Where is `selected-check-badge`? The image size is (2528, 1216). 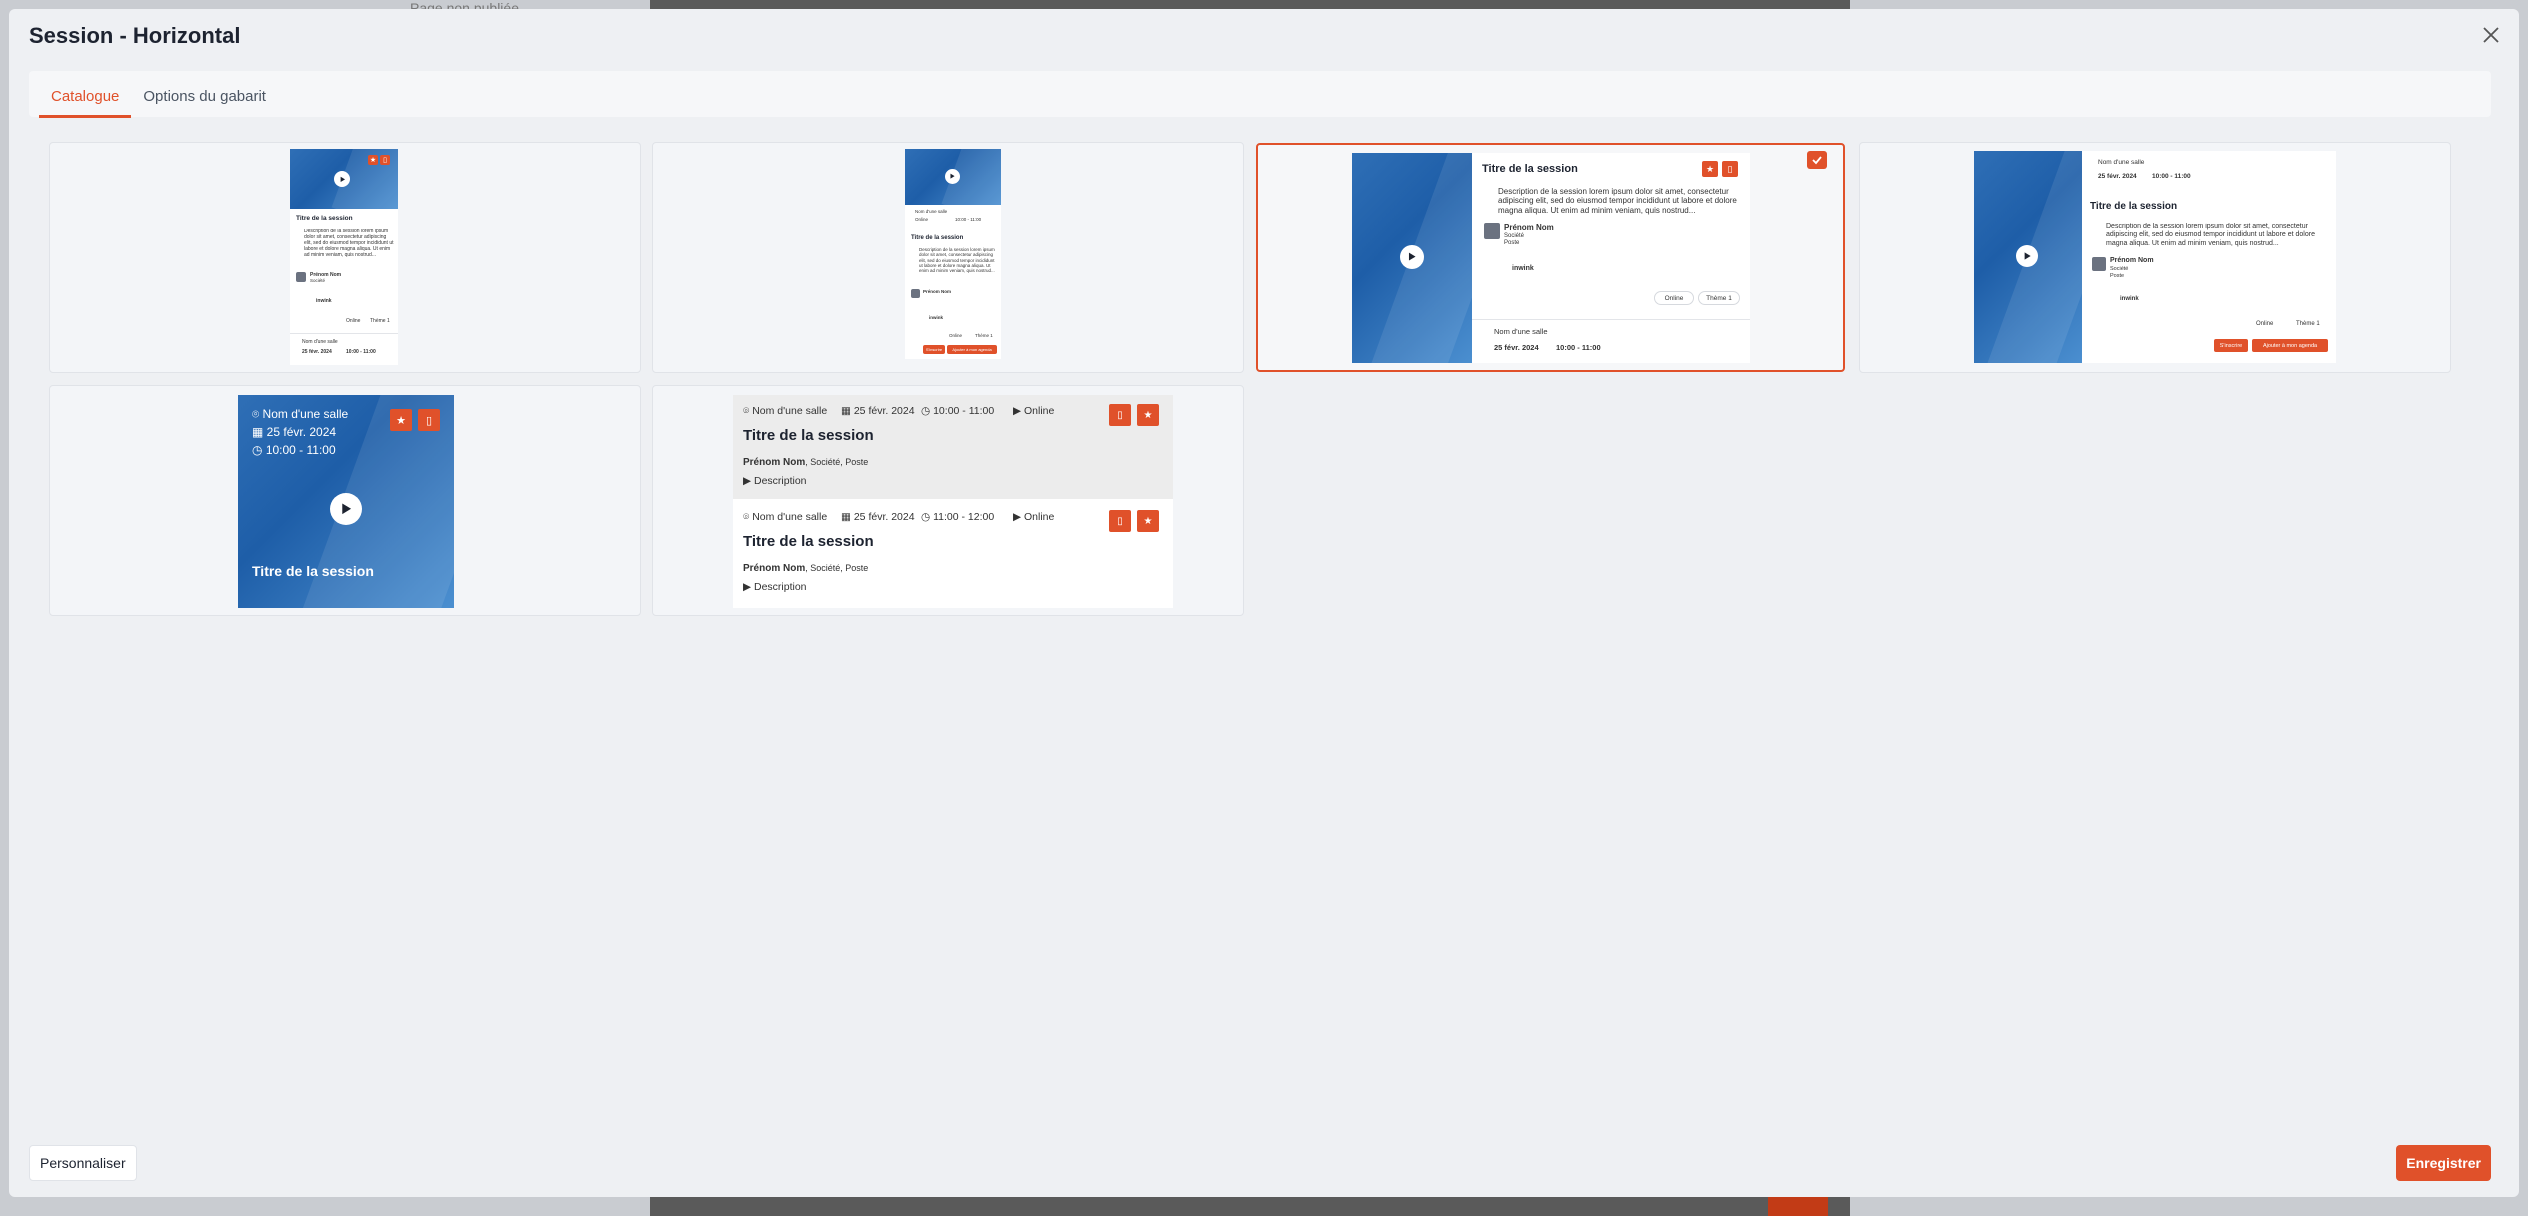
selected-check-badge is located at coordinates (1817, 160).